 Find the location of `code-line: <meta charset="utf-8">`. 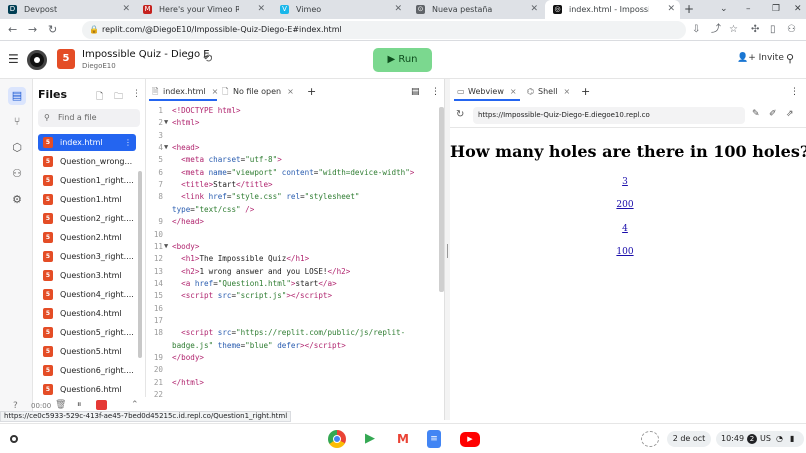

code-line: <meta charset="utf-8"> is located at coordinates (227, 159).